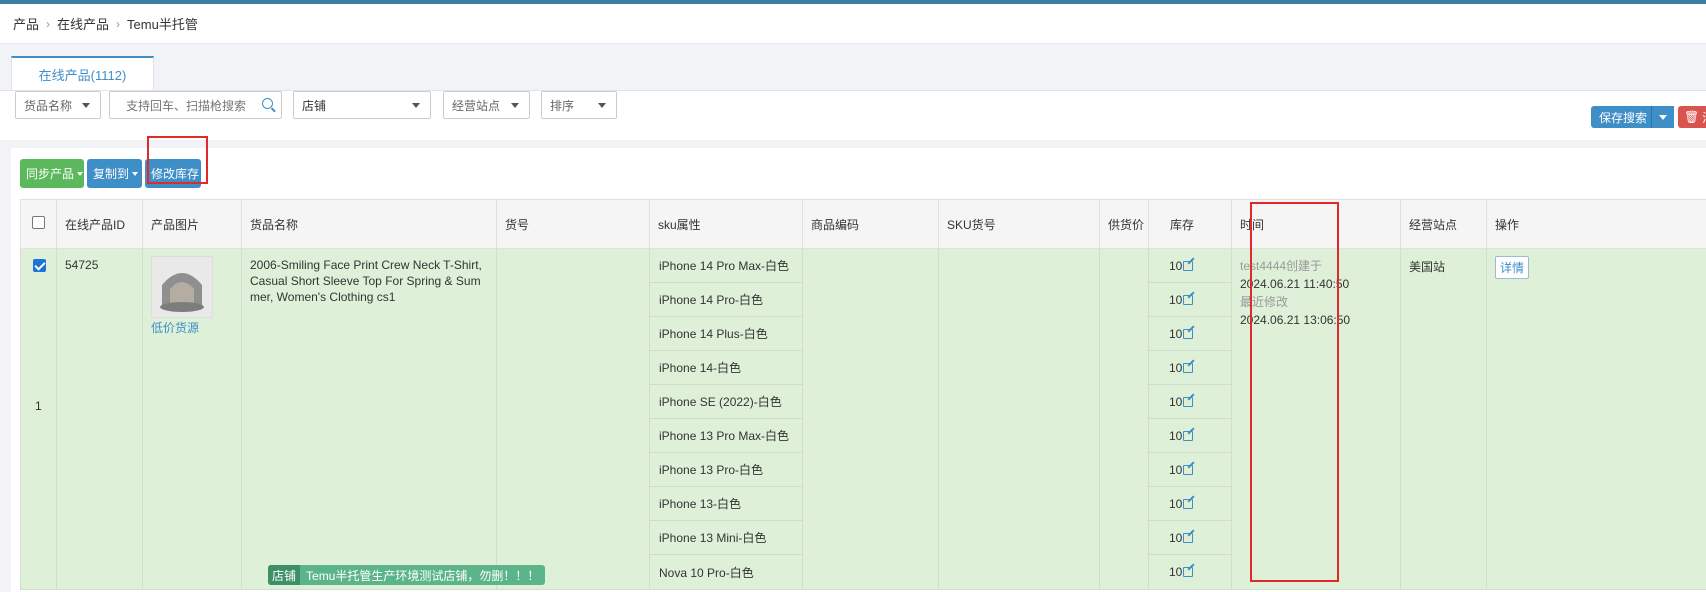 The width and height of the screenshot is (1706, 592). What do you see at coordinates (284, 575) in the screenshot?
I see `store-tag-label: 店铺` at bounding box center [284, 575].